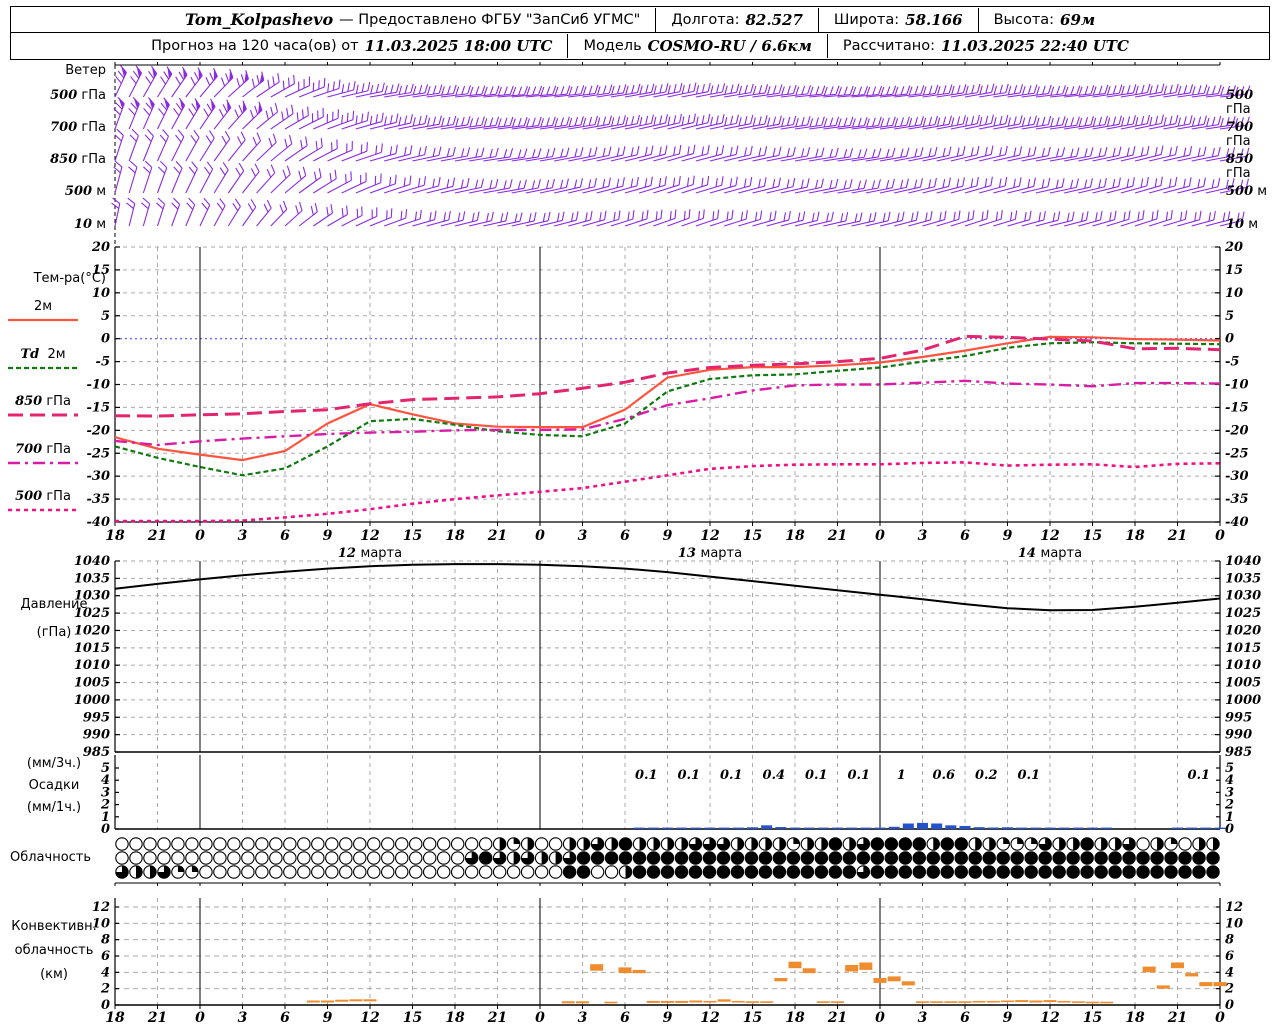  Describe the element at coordinates (1243, 561) in the screenshot. I see `svg-text: 1040` at that location.